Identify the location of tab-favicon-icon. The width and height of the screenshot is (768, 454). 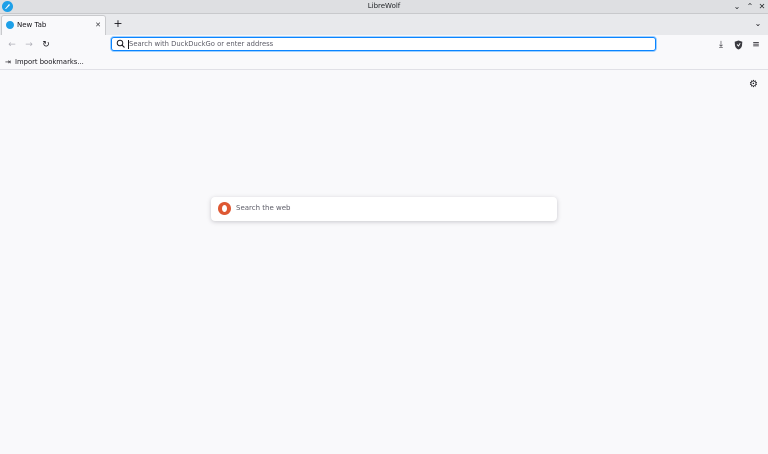
(10, 25).